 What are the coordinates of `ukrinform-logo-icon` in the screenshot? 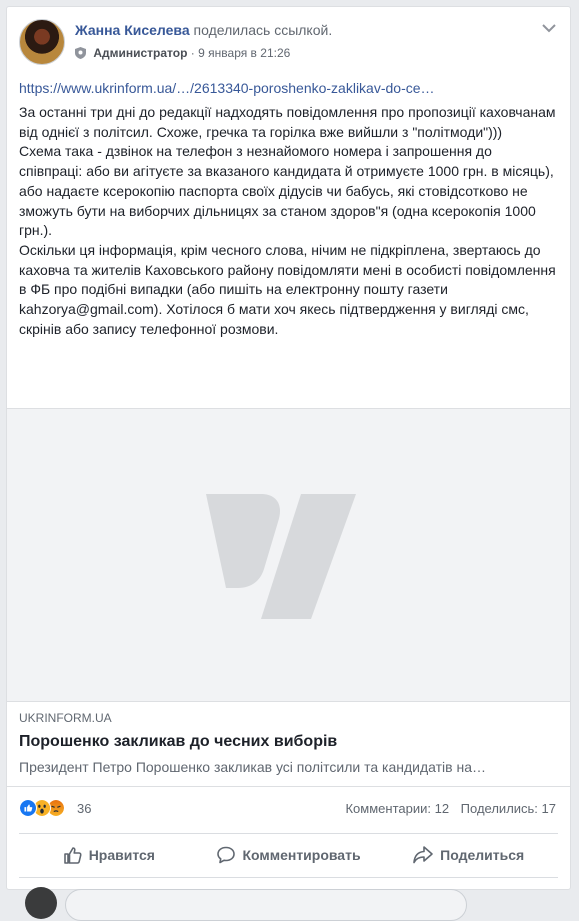 It's located at (281, 556).